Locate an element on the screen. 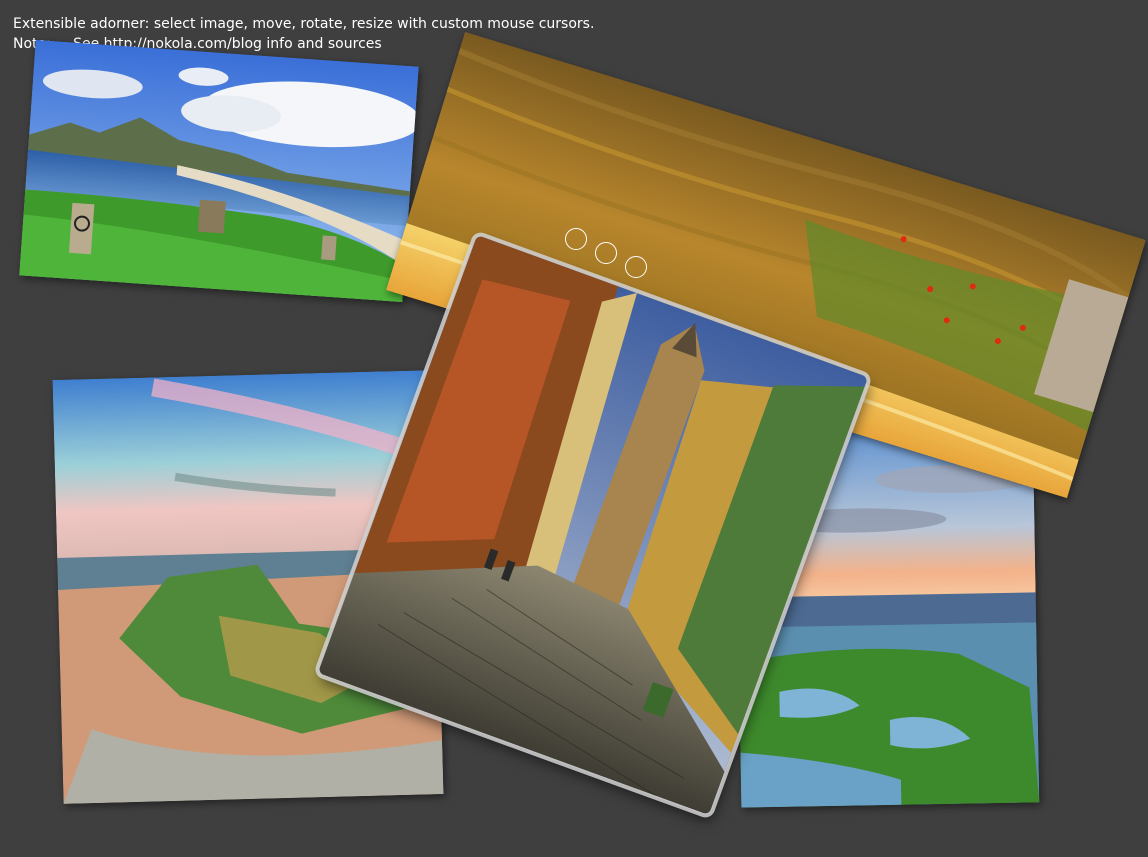  rotate-handle is located at coordinates (576, 239).